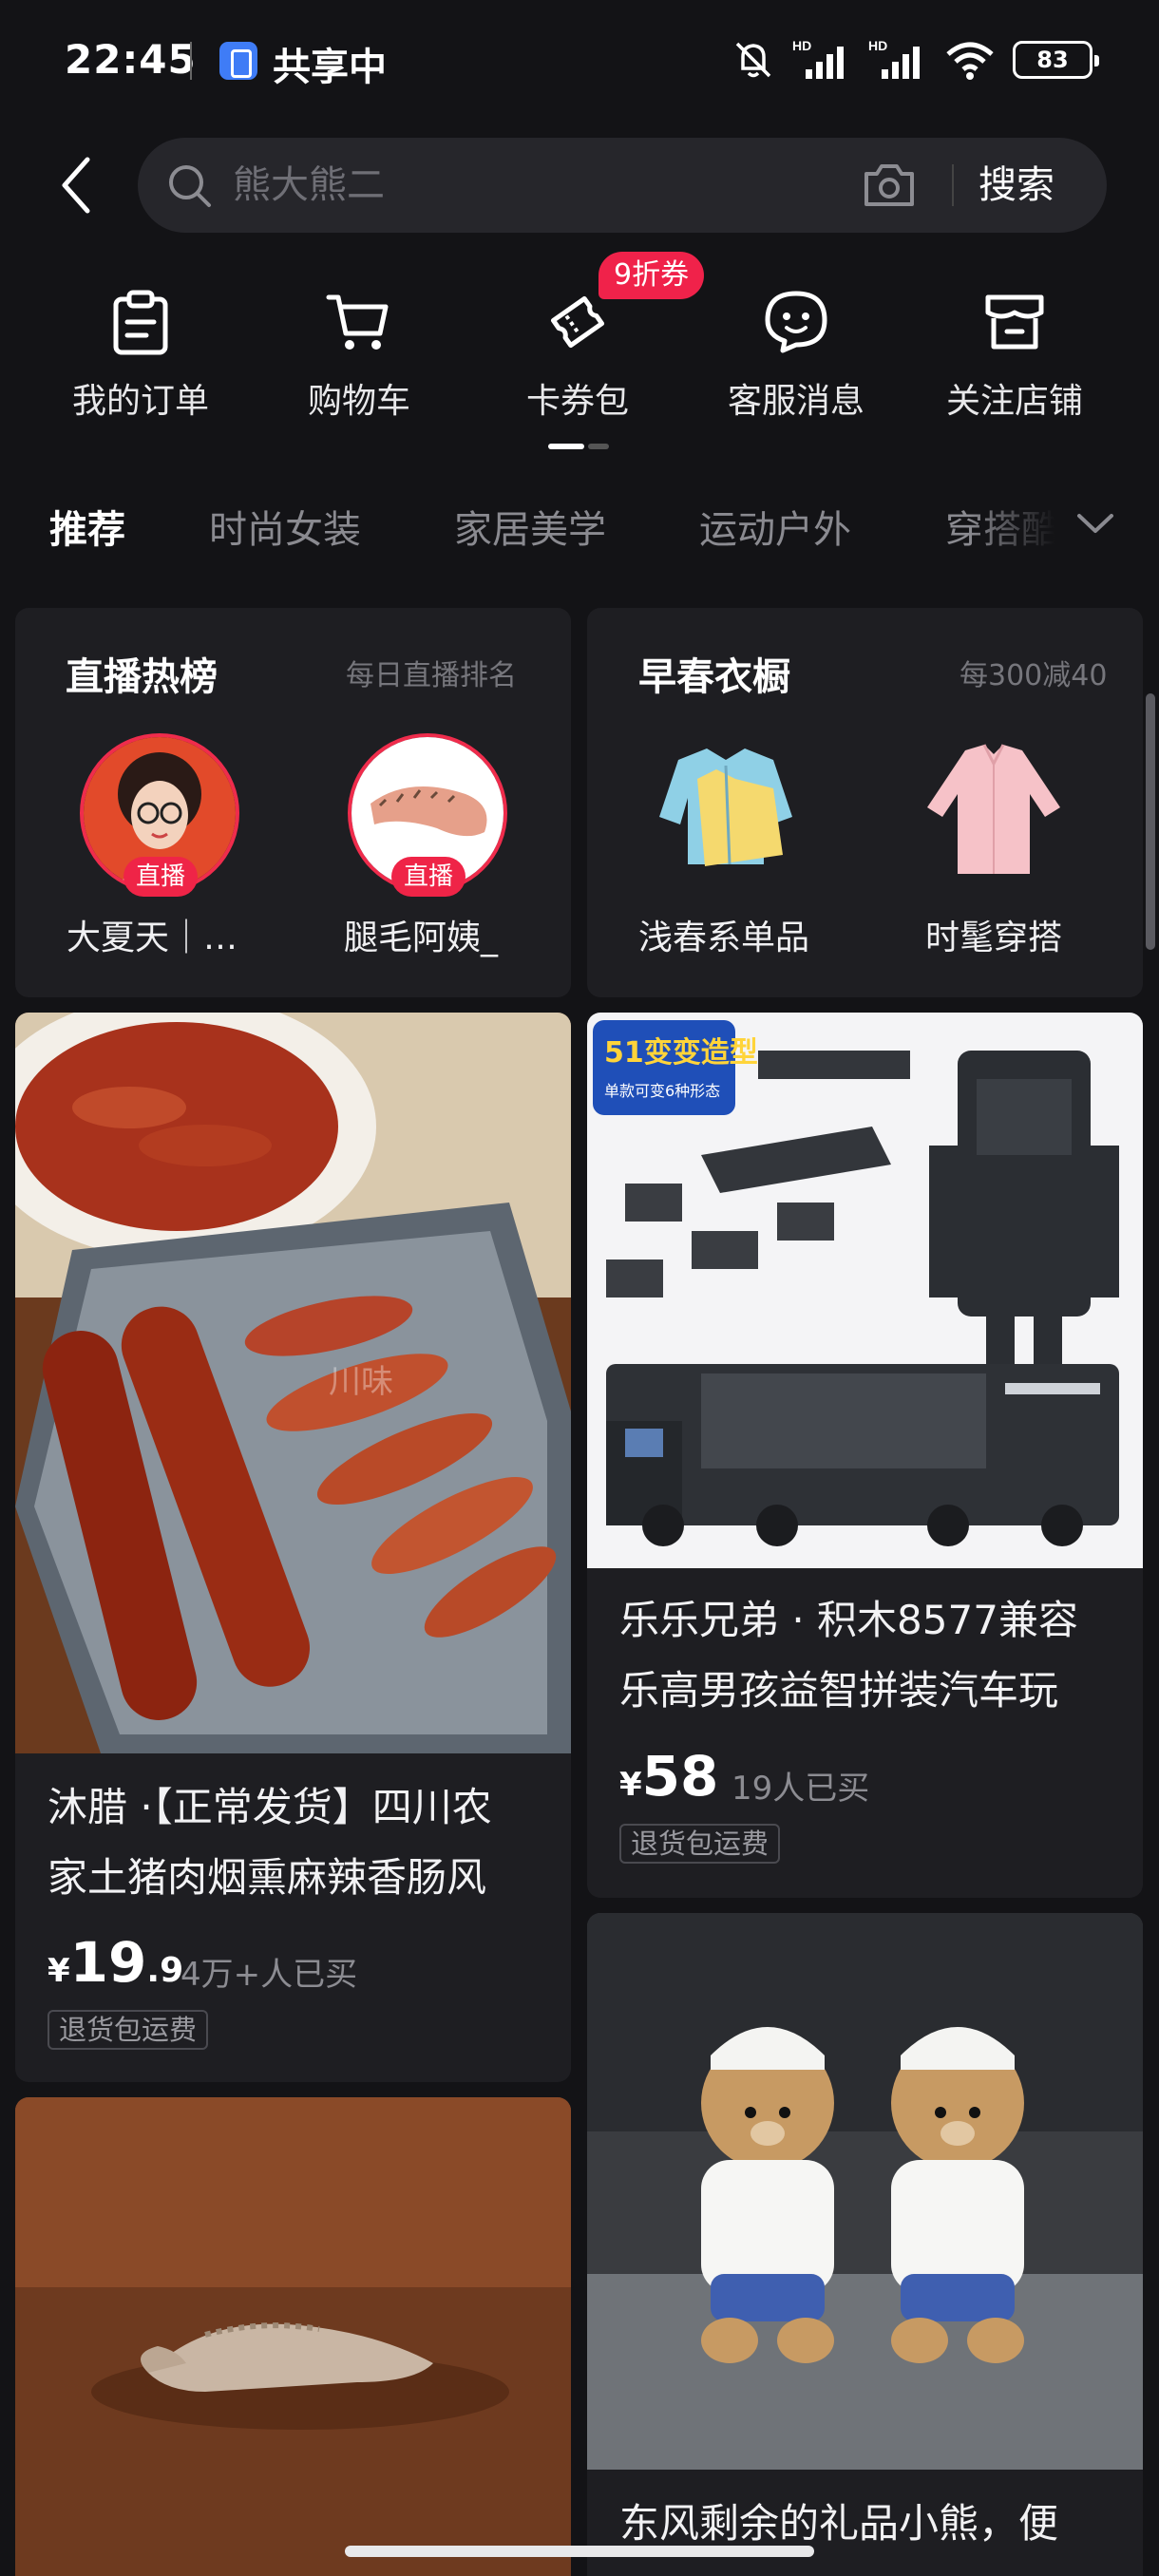 This screenshot has width=1159, height=2576. I want to click on product-card: 东风剩余的礼品小熊，便, so click(865, 2244).